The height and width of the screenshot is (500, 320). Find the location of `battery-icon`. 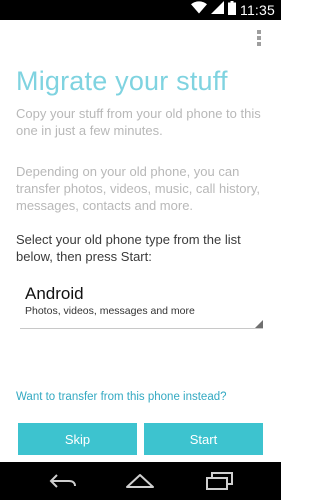

battery-icon is located at coordinates (232, 10).